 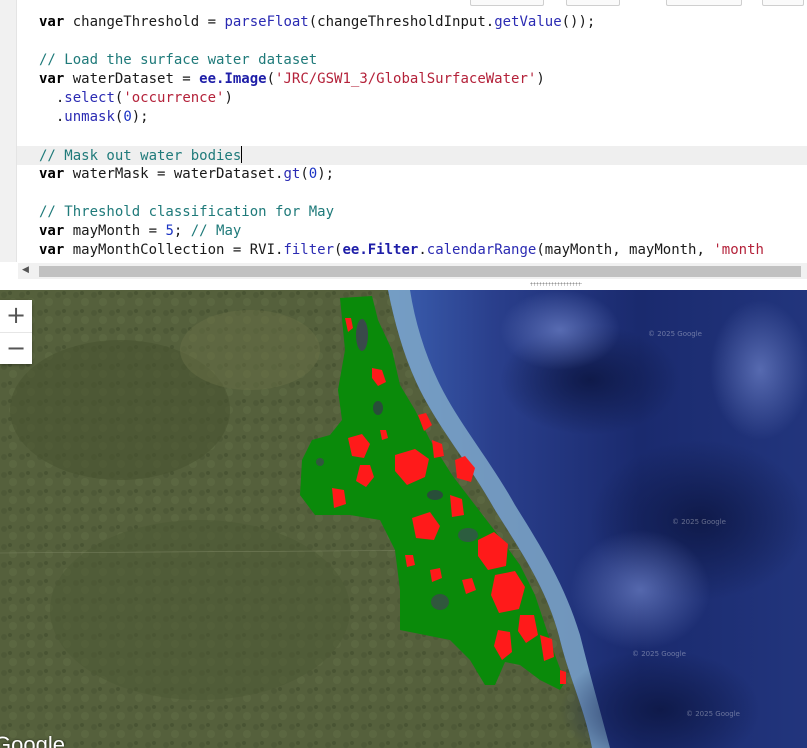 What do you see at coordinates (625, 250) in the screenshot?
I see `code-token: (mayMonth, mayMonth,` at bounding box center [625, 250].